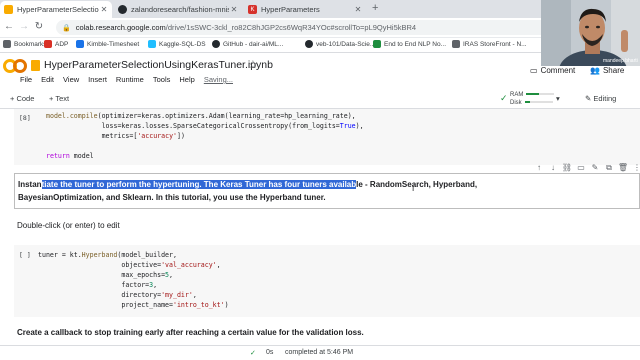 The height and width of the screenshot is (360, 640). I want to click on share-label: Share, so click(613, 70).